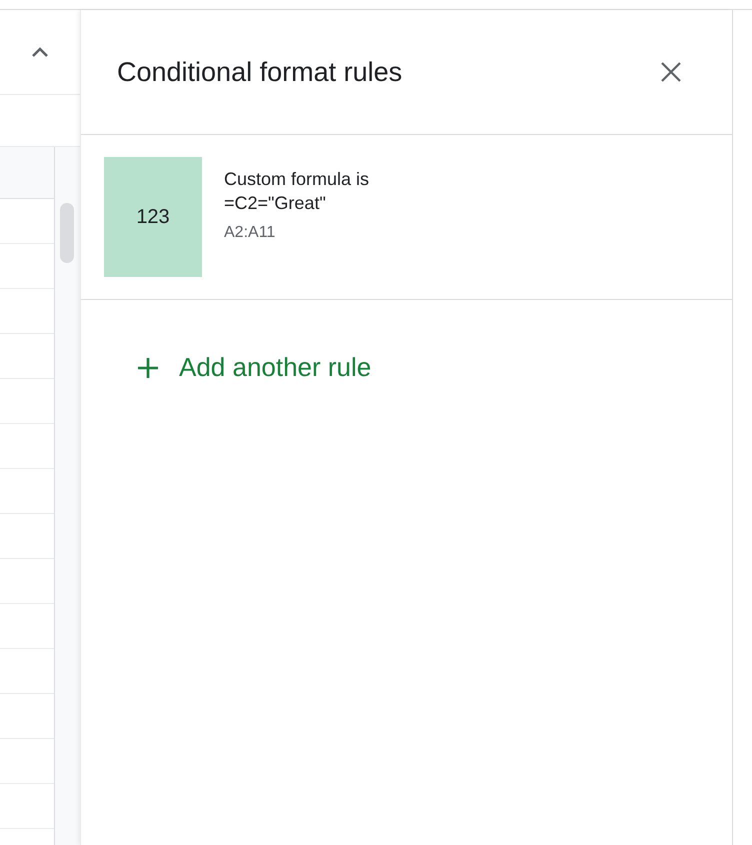 This screenshot has height=845, width=752. Describe the element at coordinates (153, 217) in the screenshot. I see `format-preview: 123` at that location.